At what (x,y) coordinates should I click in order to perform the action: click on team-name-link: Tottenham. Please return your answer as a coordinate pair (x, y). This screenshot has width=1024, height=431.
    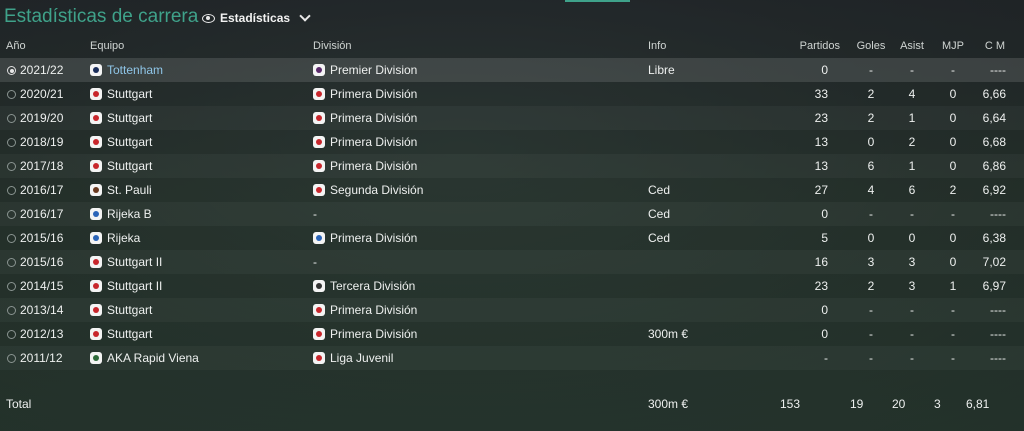
    Looking at the image, I should click on (135, 70).